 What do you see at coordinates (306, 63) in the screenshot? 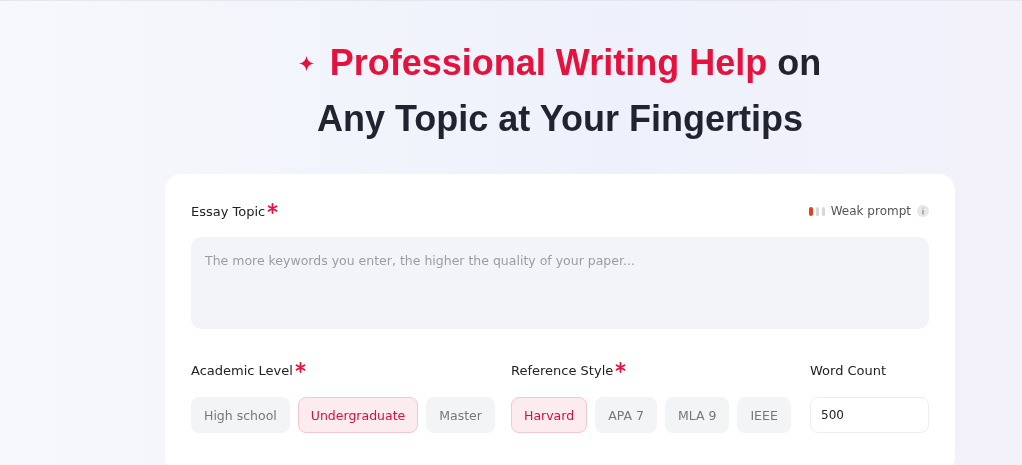
I see `sparkle-icon` at bounding box center [306, 63].